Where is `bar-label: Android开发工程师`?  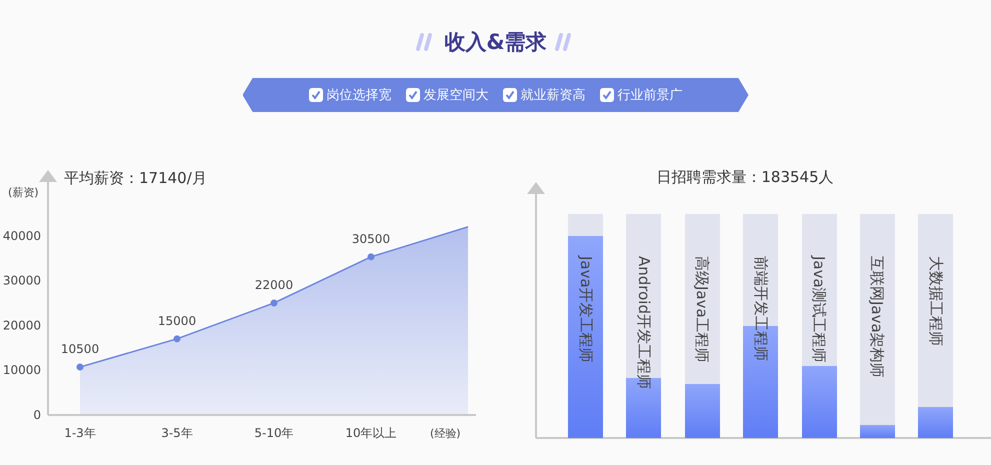 bar-label: Android开发工程师 is located at coordinates (643, 322).